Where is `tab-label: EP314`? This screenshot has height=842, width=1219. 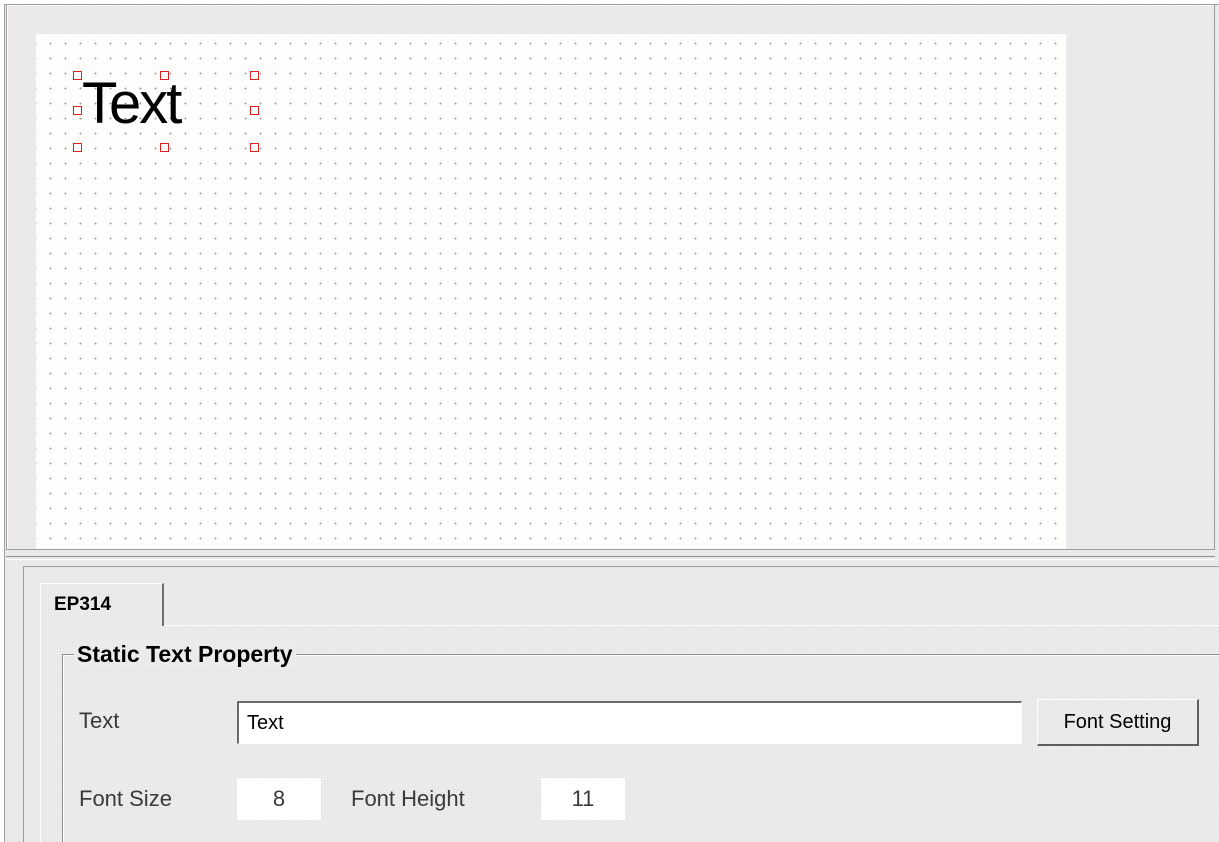 tab-label: EP314 is located at coordinates (83, 604).